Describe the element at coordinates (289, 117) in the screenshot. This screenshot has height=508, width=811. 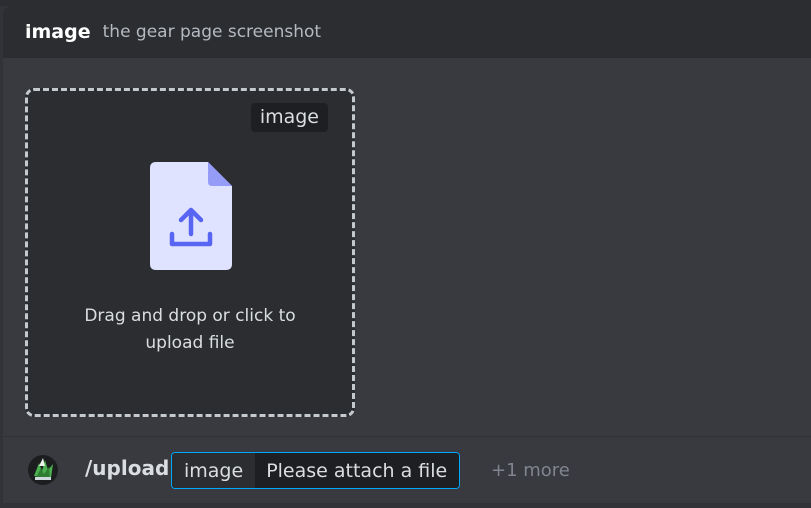
I see `dropzone-option-tag: image` at that location.